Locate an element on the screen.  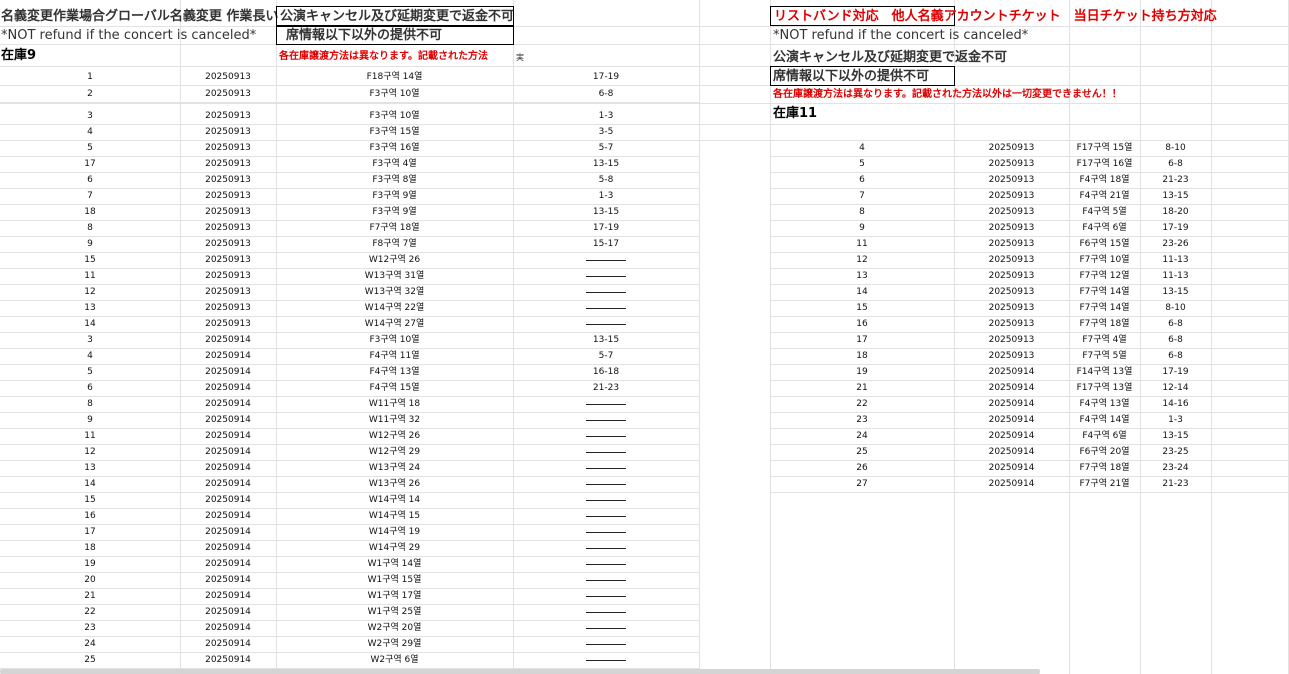
cell-no: 9 is located at coordinates (90, 420).